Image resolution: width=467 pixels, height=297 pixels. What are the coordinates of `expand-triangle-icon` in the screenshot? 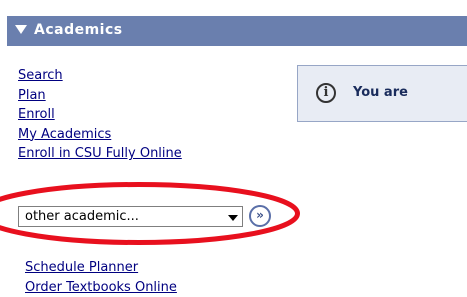 It's located at (21, 29).